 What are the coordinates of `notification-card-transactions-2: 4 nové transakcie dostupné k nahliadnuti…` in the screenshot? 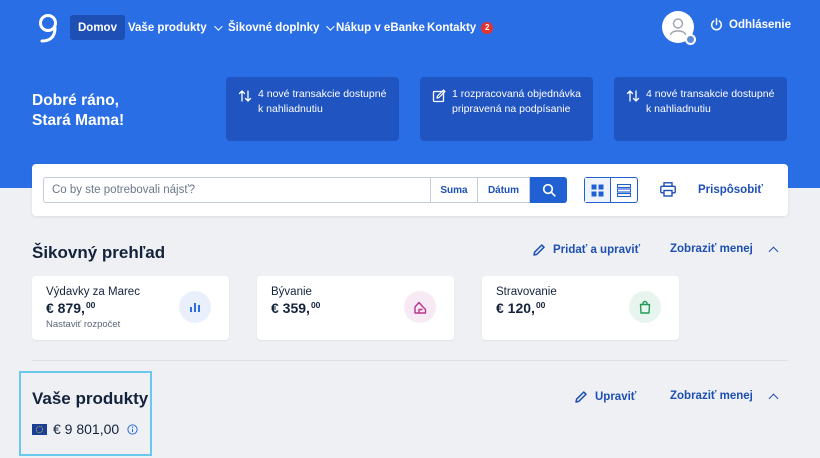 It's located at (700, 109).